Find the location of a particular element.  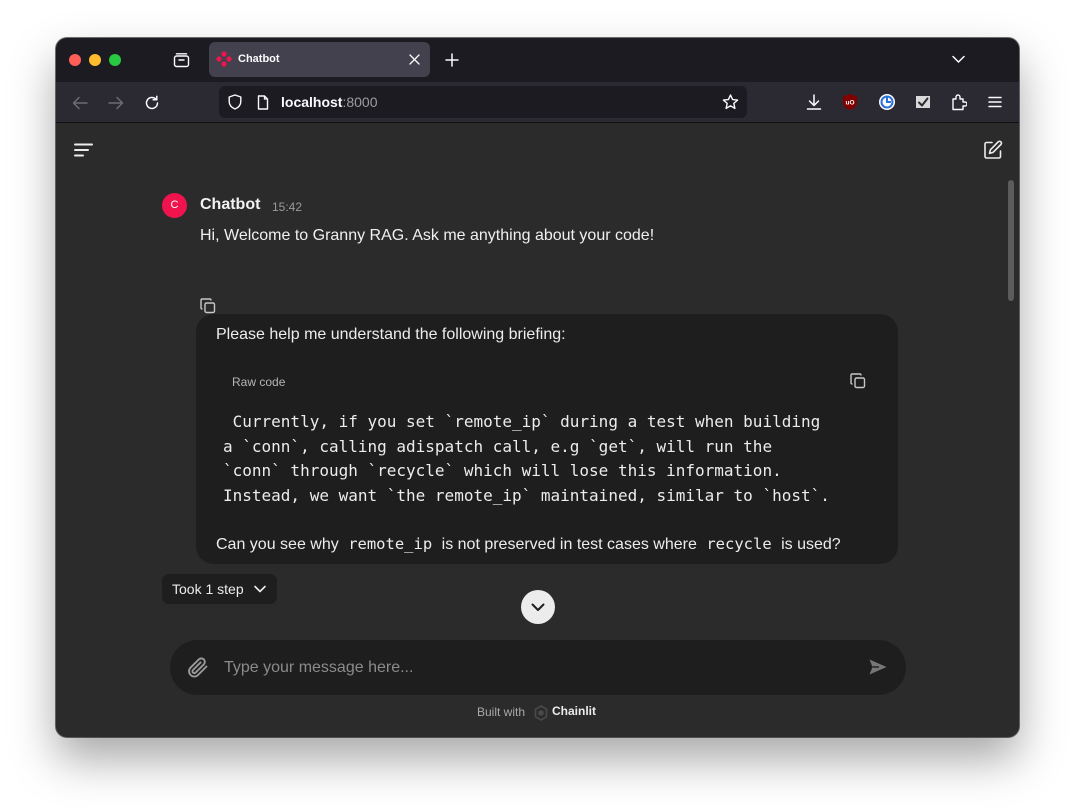

message-composer is located at coordinates (538, 667).